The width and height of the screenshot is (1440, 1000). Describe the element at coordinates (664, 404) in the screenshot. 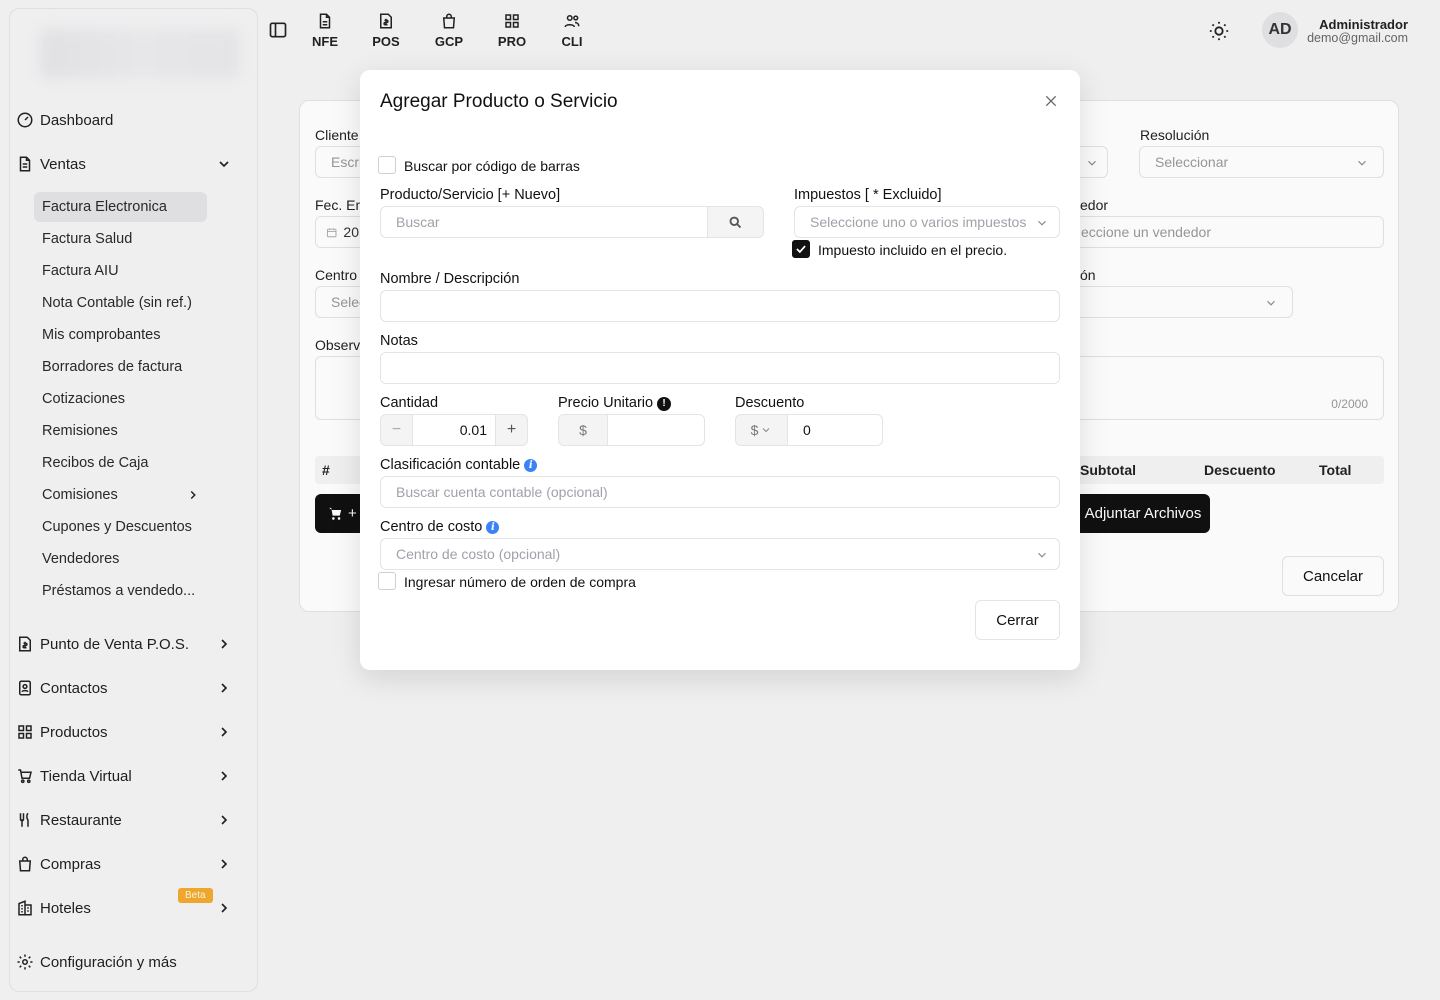

I see `alert-info-icon: !` at that location.